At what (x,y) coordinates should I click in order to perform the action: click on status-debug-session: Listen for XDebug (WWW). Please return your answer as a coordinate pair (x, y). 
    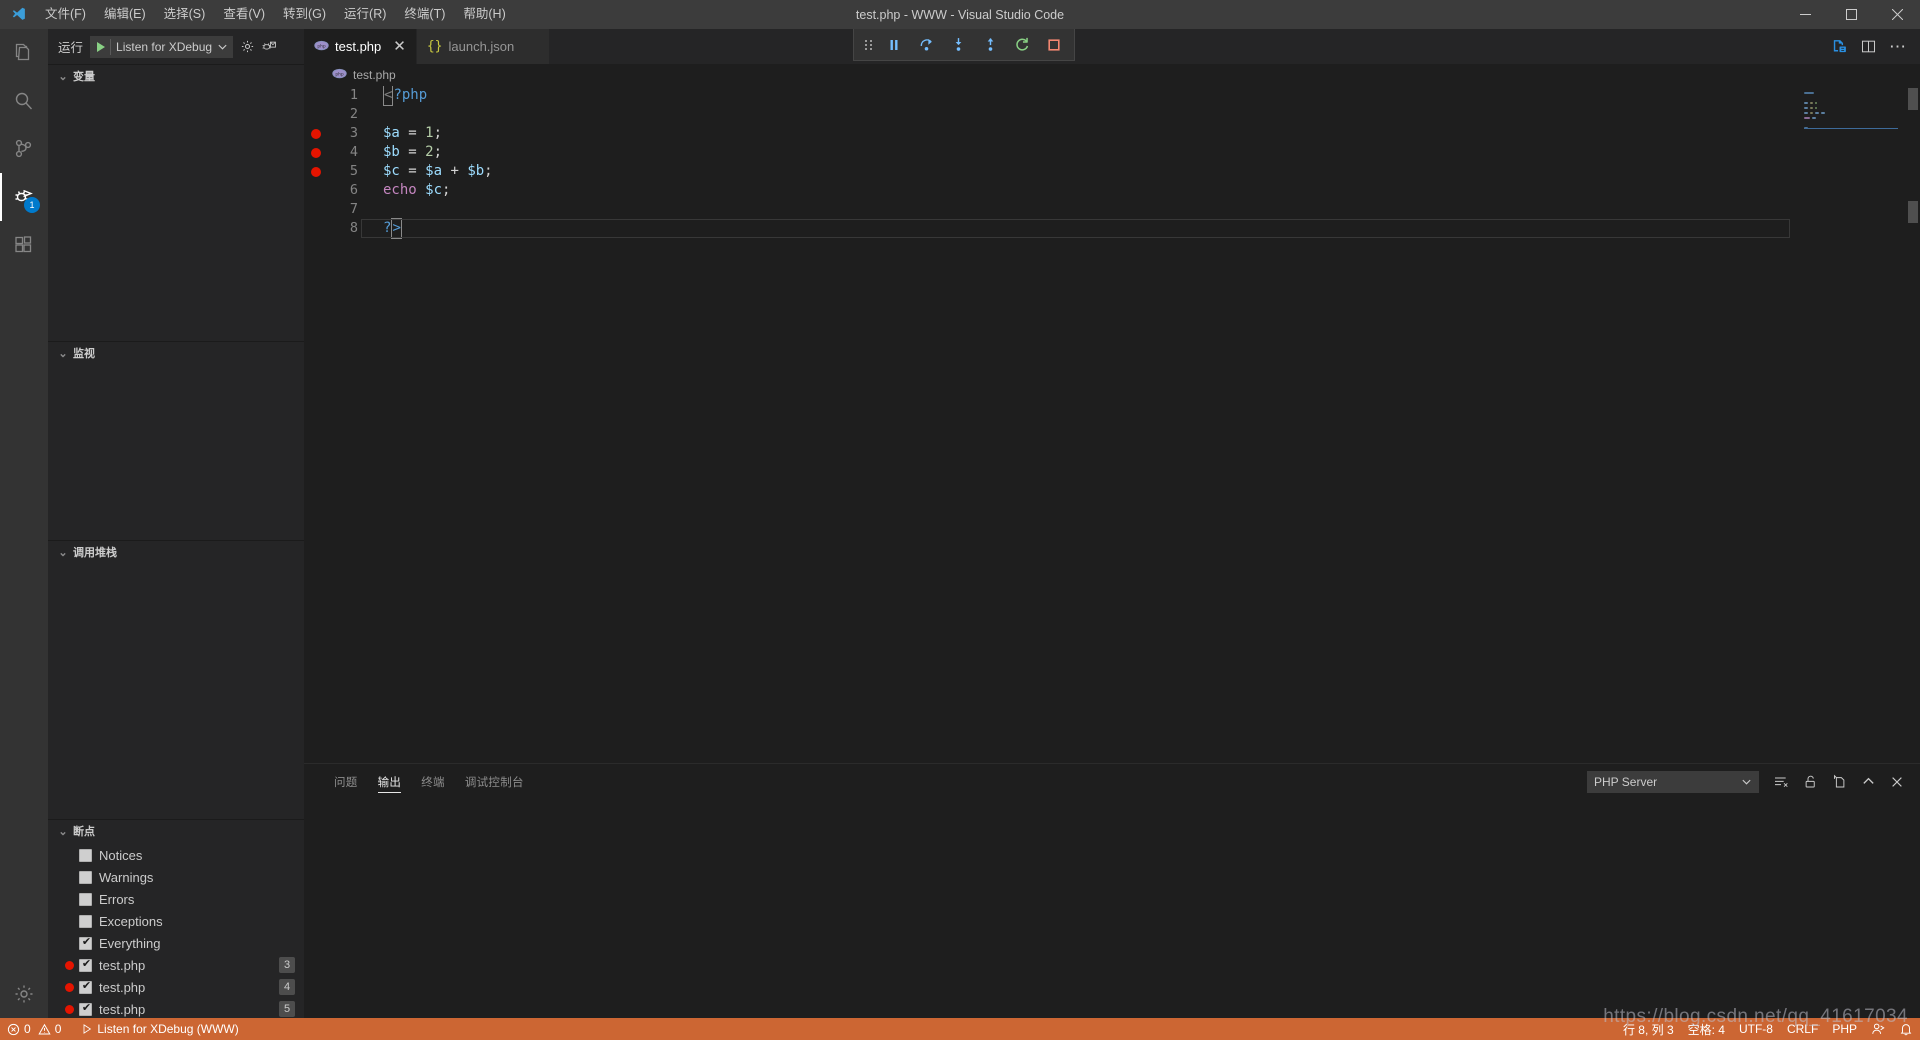
    Looking at the image, I should click on (159, 1029).